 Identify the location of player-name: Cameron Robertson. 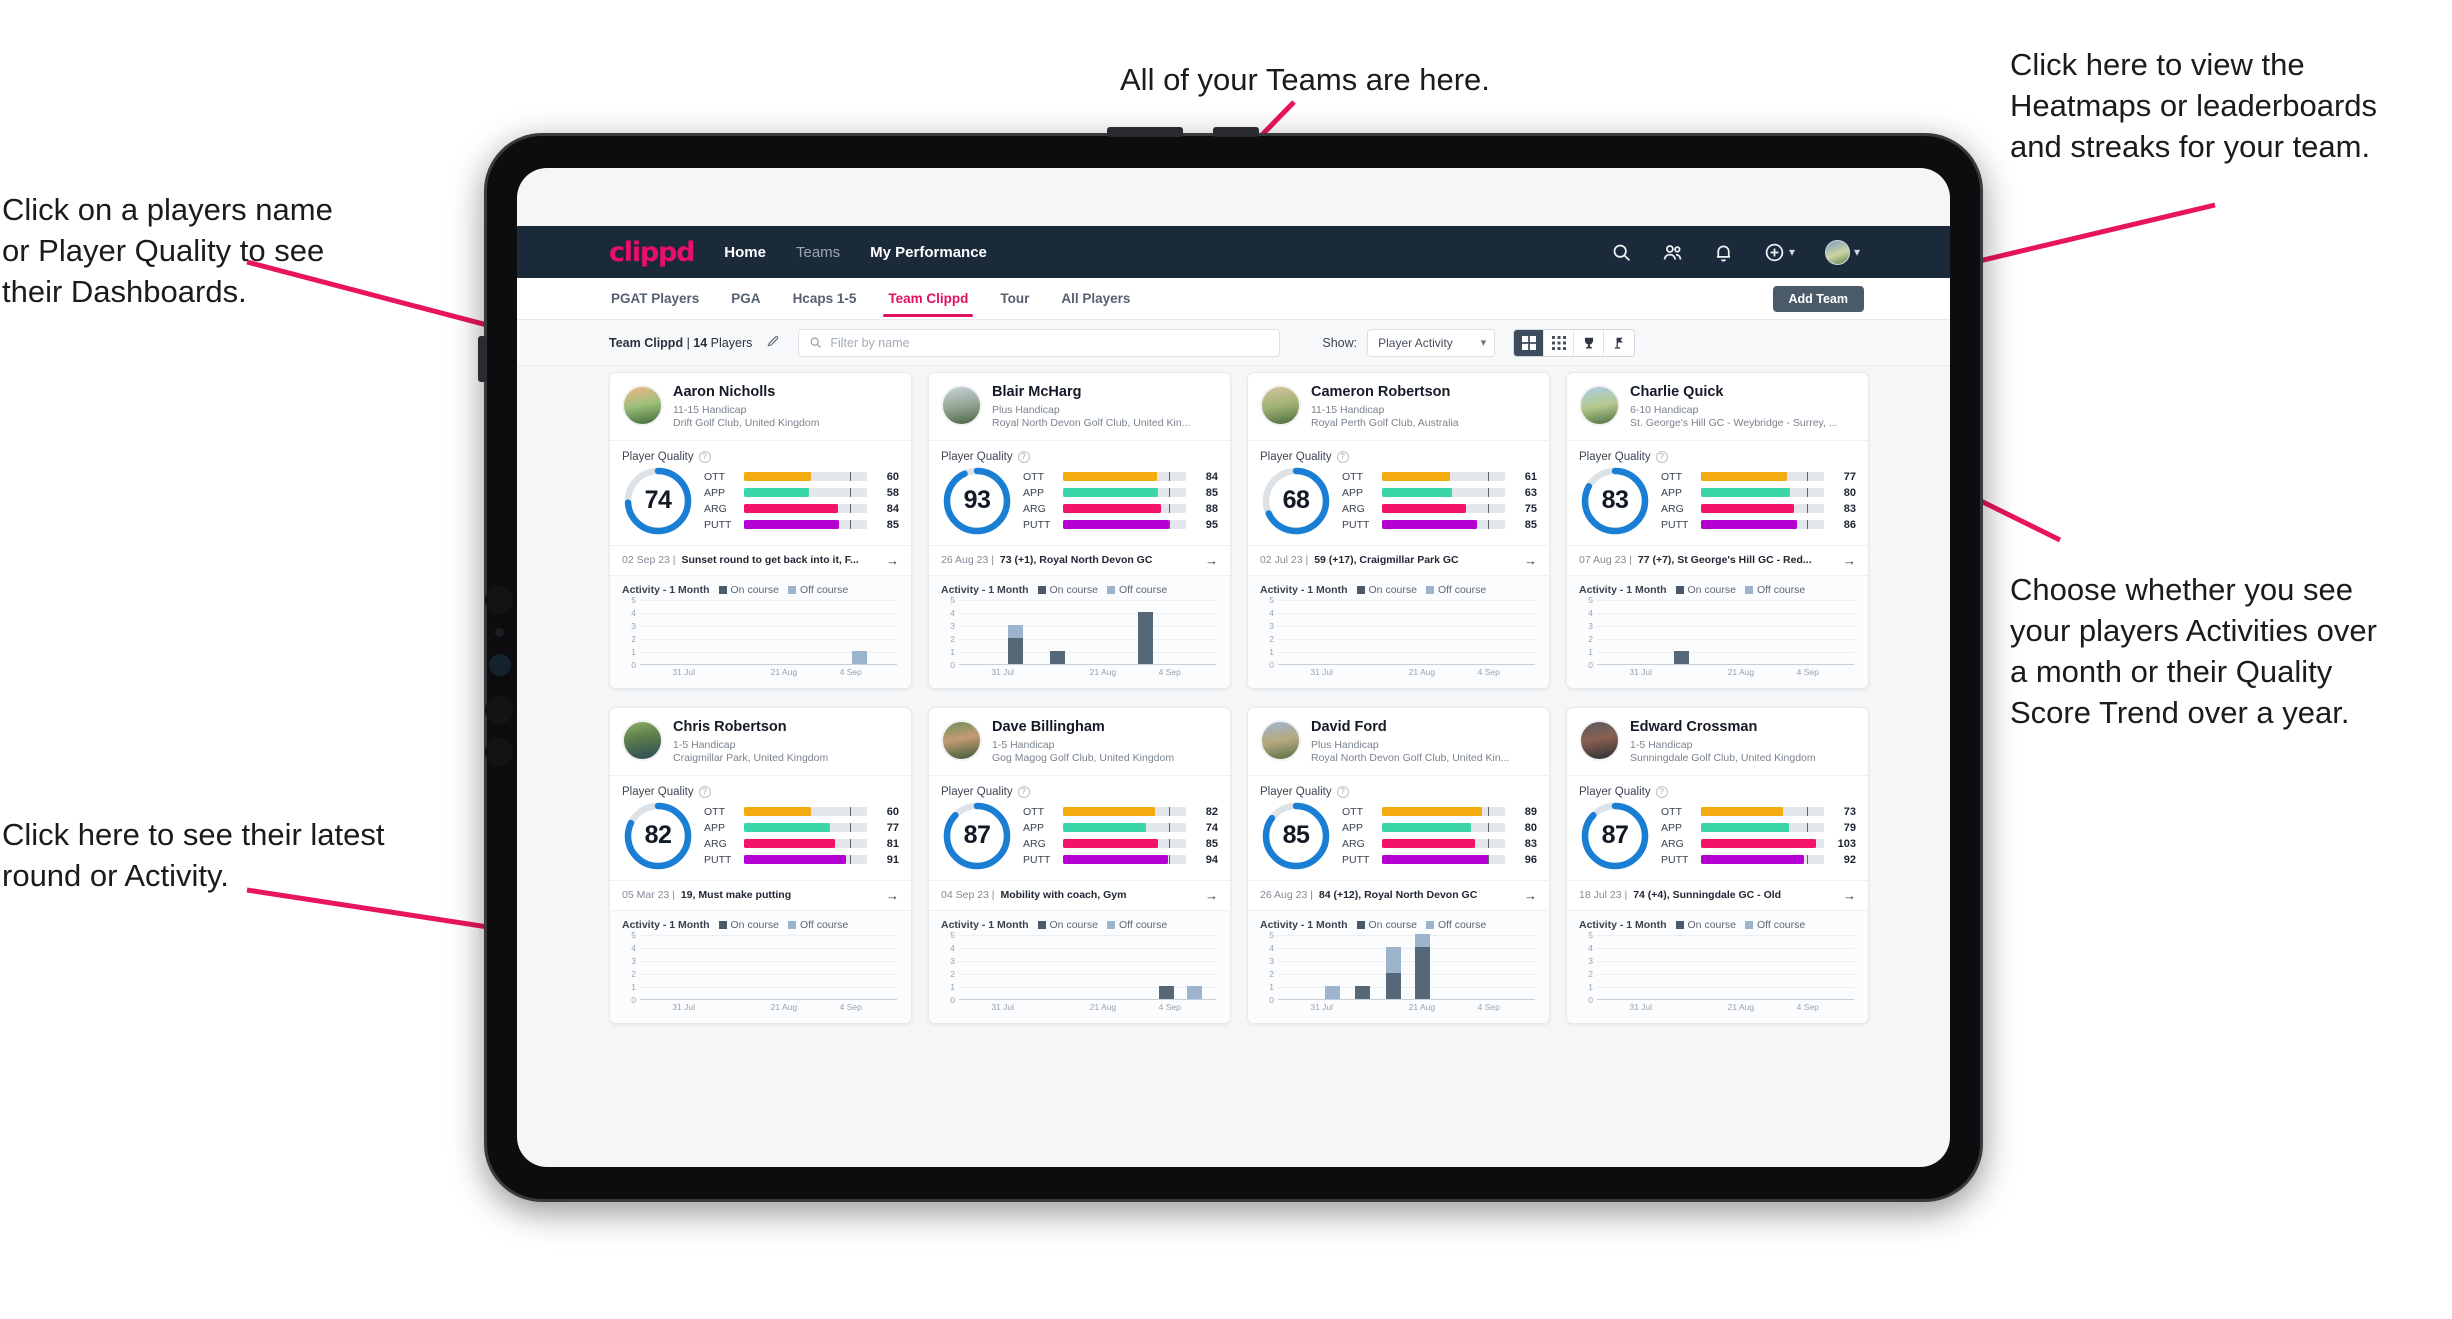
(1417, 392).